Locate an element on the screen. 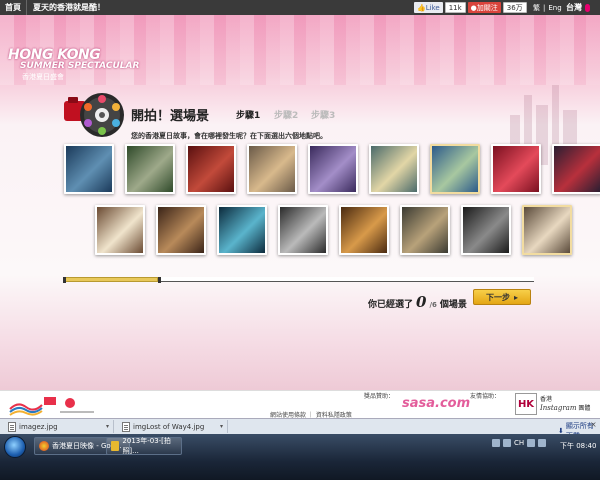 This screenshot has height=480, width=600. facebook-like-button: 👍 Like is located at coordinates (428, 7).